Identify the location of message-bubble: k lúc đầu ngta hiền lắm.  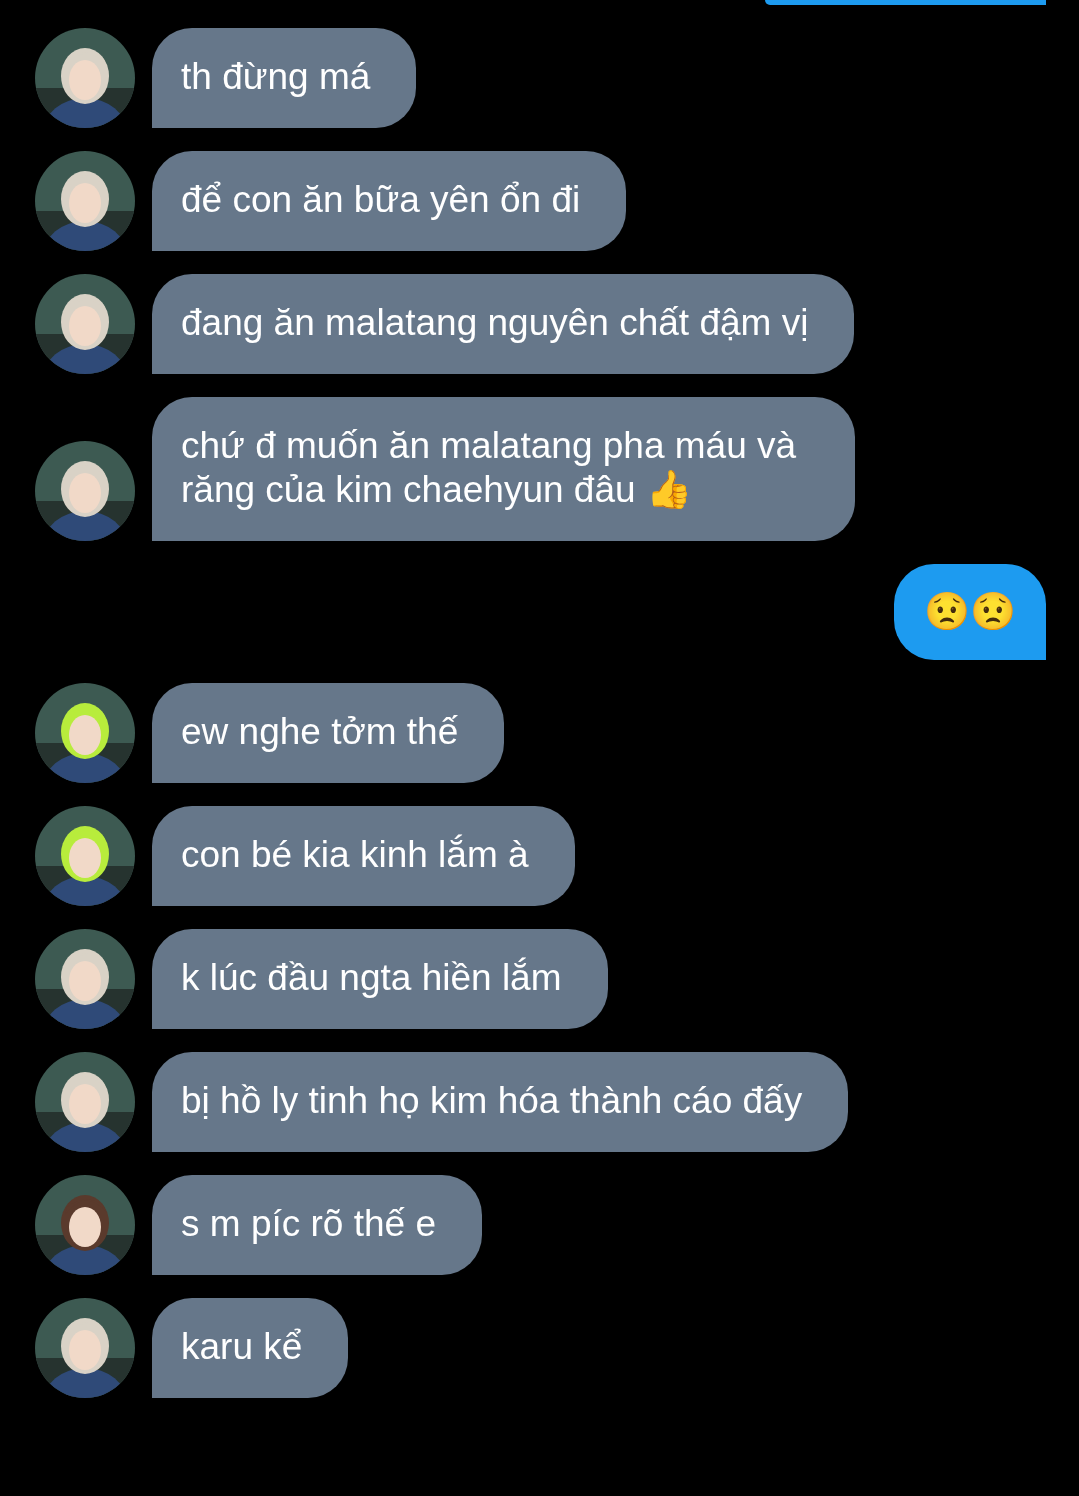
(380, 979).